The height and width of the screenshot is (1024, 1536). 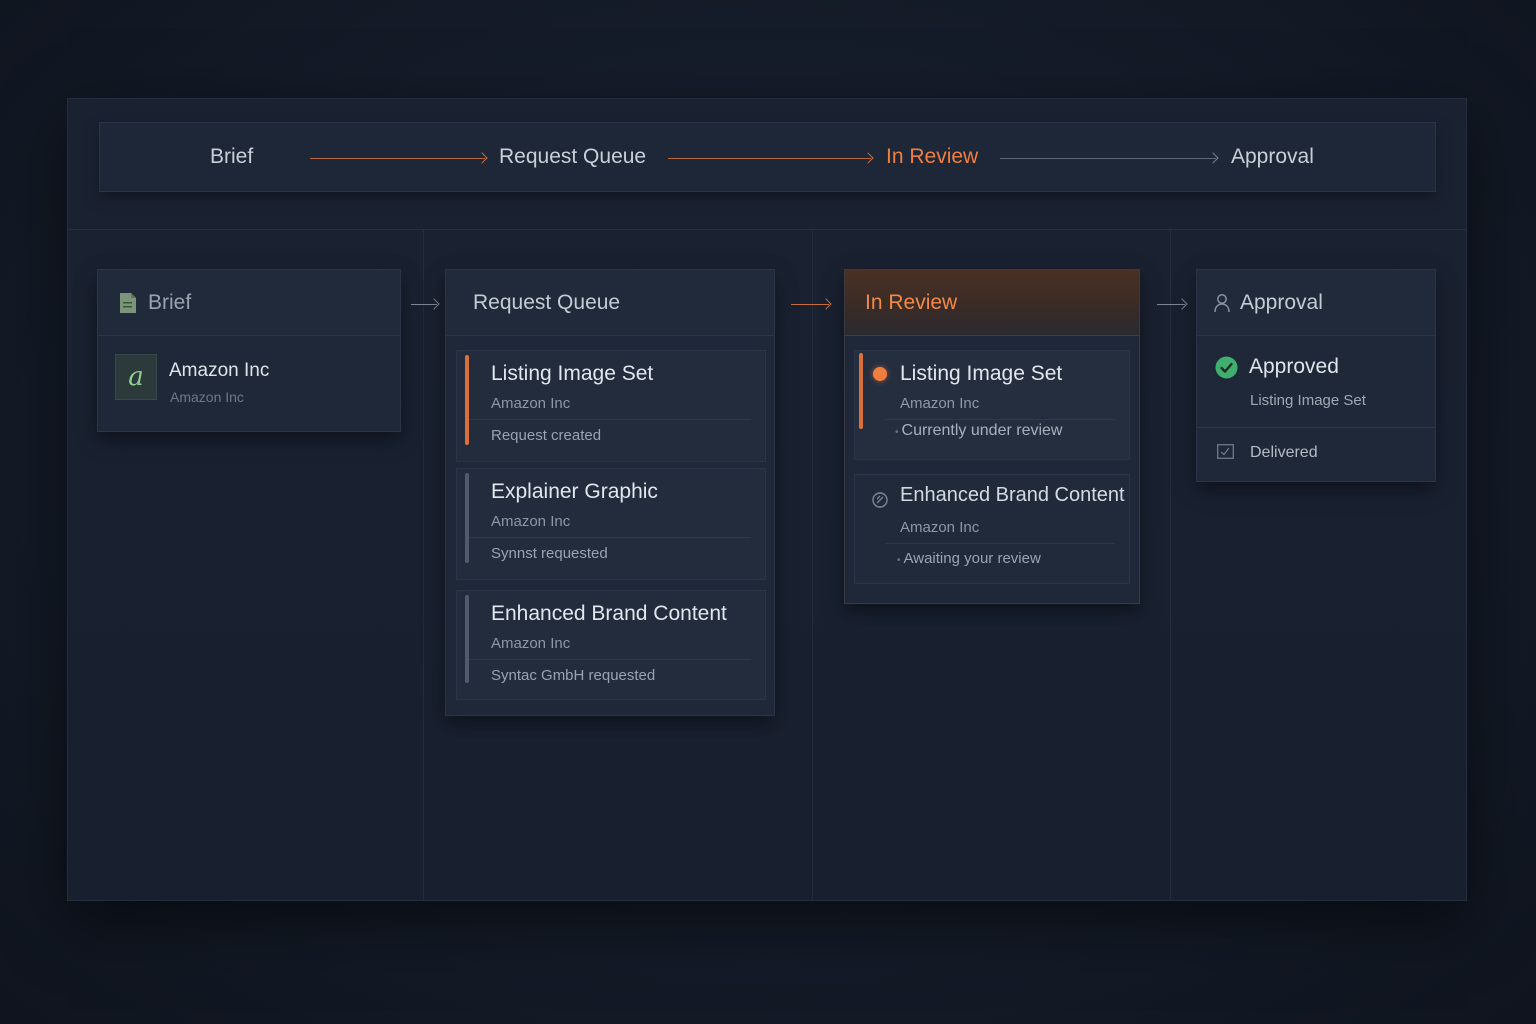 What do you see at coordinates (574, 491) in the screenshot?
I see `card-title: Explainer Graphic` at bounding box center [574, 491].